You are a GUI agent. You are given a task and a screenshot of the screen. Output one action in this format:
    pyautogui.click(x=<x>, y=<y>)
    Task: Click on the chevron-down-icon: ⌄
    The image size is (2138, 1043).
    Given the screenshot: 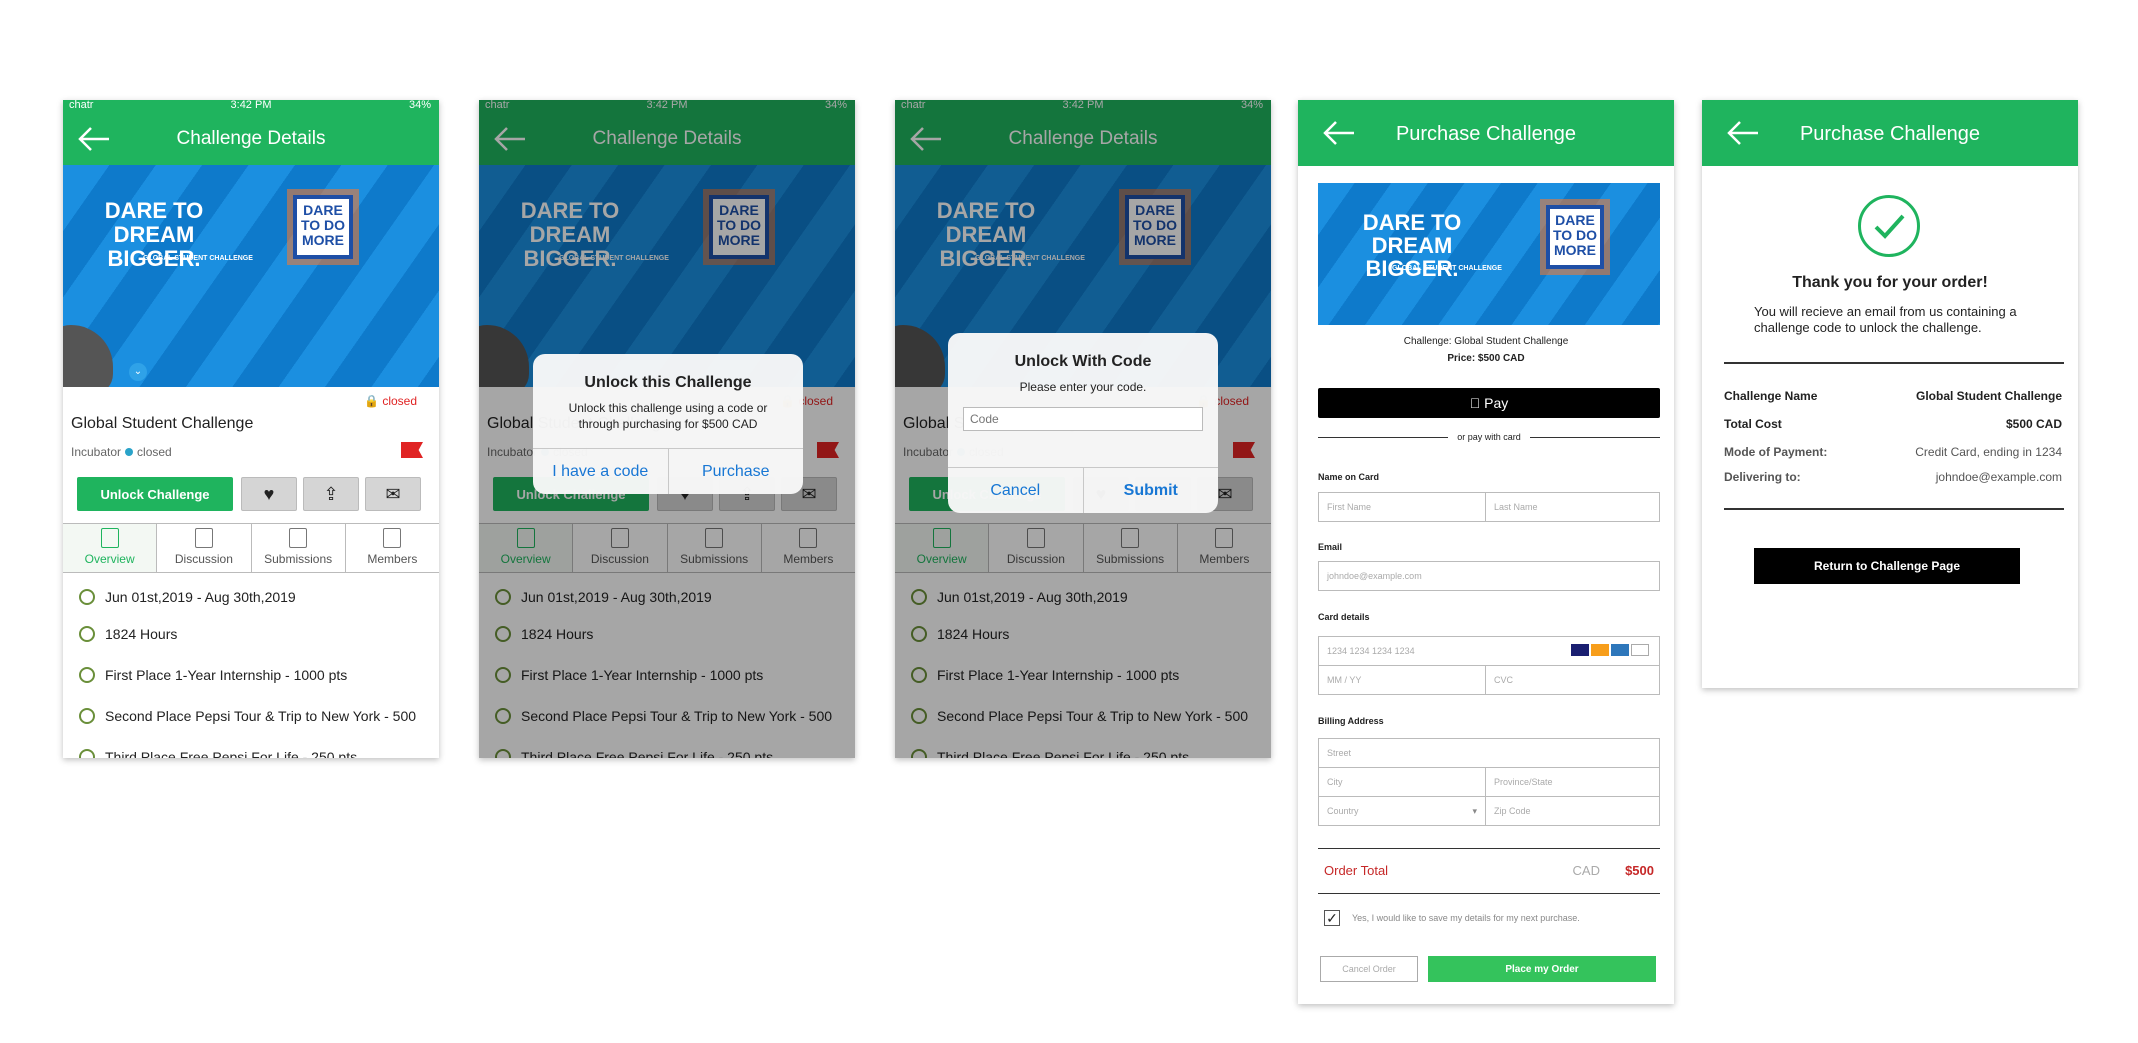 What is the action you would take?
    pyautogui.click(x=138, y=372)
    